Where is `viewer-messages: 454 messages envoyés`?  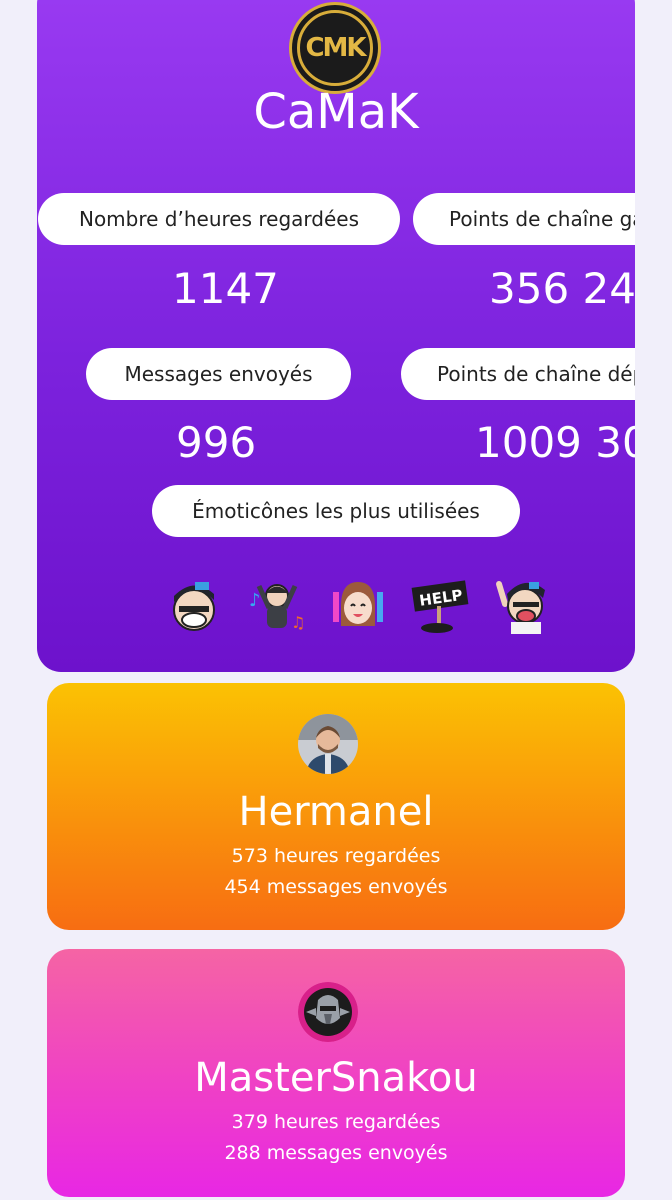
viewer-messages: 454 messages envoyés is located at coordinates (336, 887).